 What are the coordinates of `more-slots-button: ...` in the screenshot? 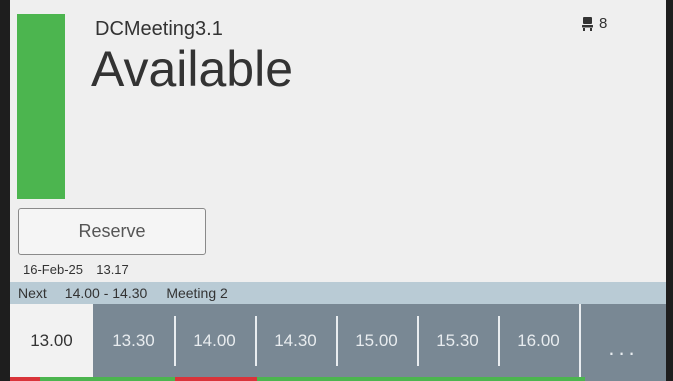 It's located at (622, 340).